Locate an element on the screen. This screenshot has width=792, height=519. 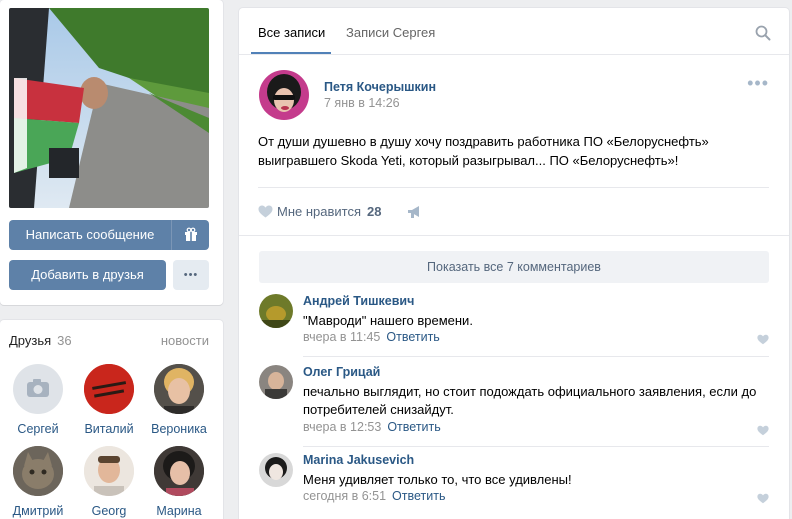
friend-item: Марина is located at coordinates (179, 482).